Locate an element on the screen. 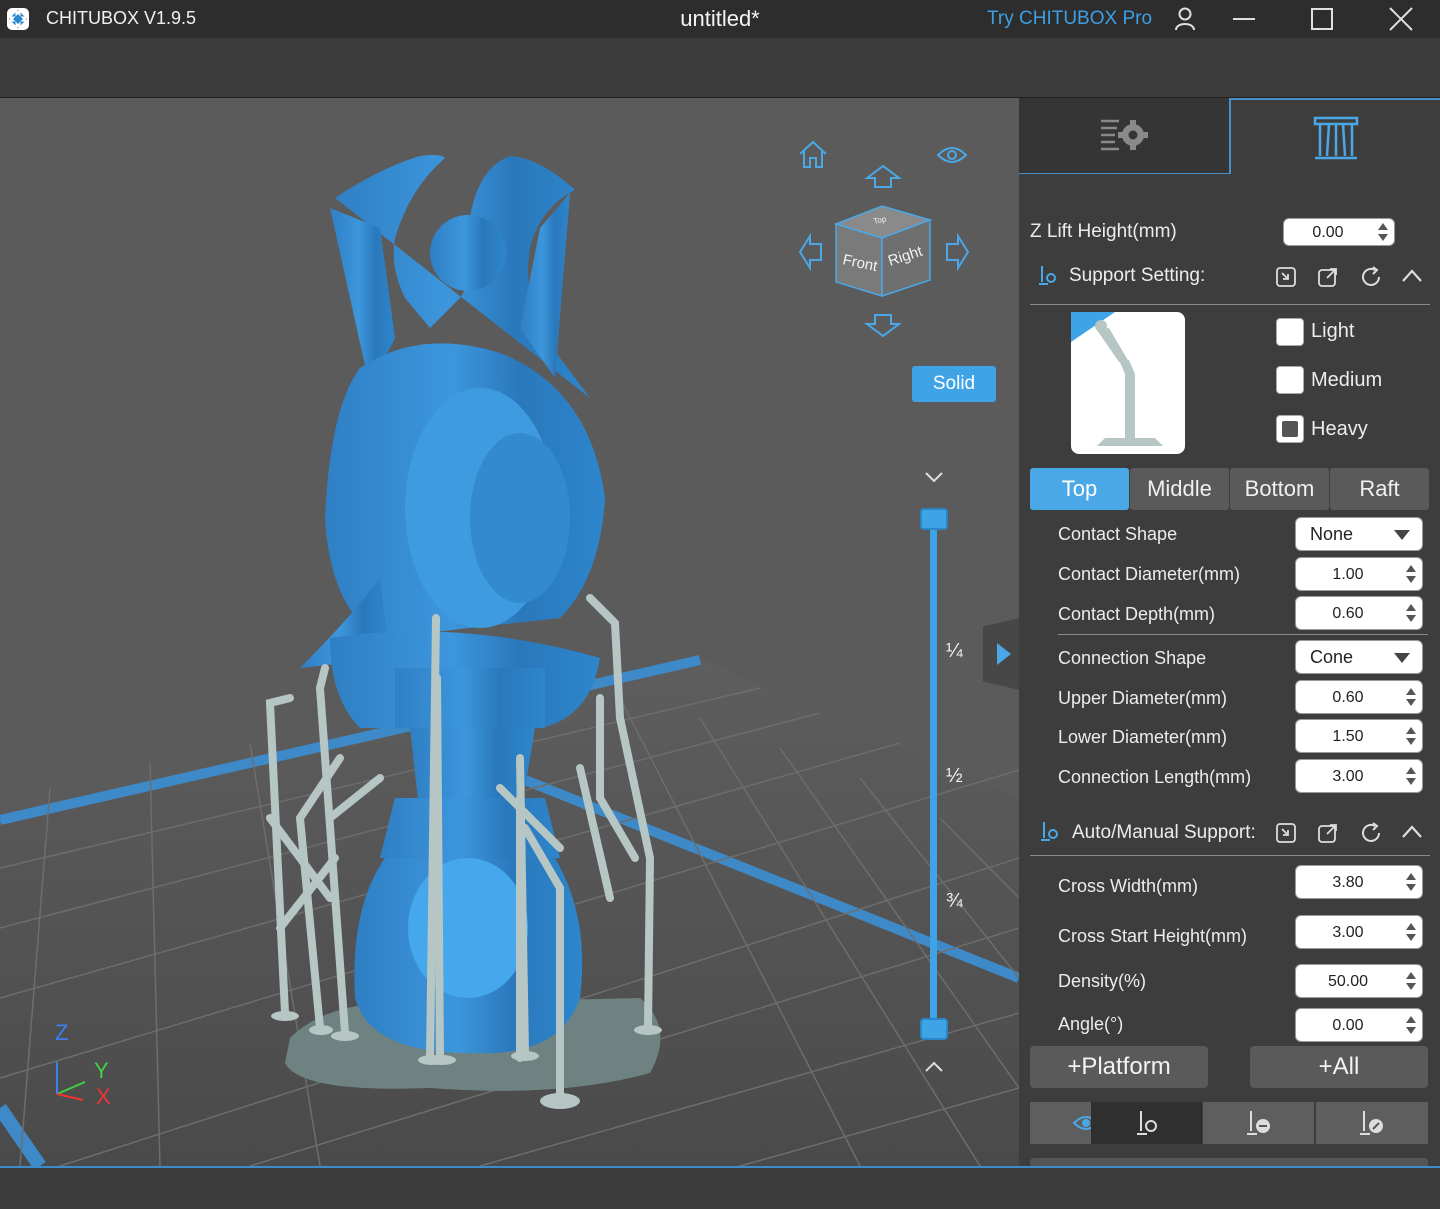 The height and width of the screenshot is (1209, 1440). axis-y-label: Y is located at coordinates (101, 1070).